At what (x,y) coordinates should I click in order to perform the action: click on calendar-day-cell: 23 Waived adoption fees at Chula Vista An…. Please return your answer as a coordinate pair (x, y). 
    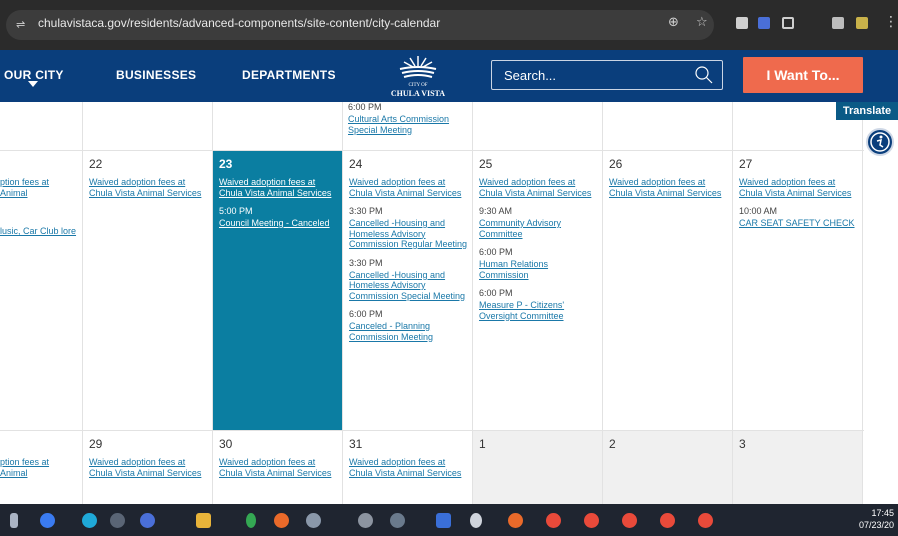
    Looking at the image, I should click on (277, 290).